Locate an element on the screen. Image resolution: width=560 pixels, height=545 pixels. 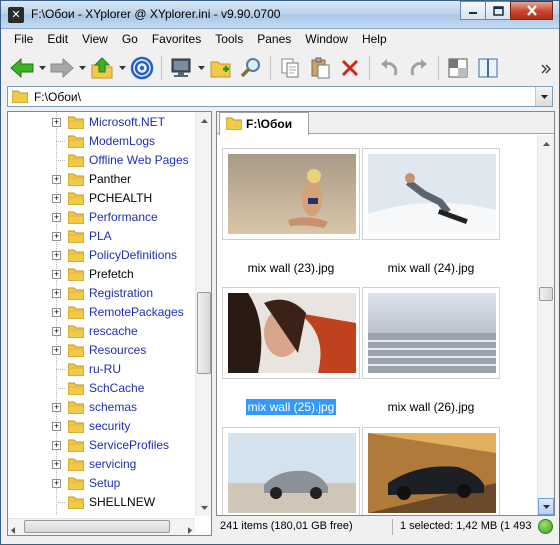
back-button is located at coordinates (22, 68).